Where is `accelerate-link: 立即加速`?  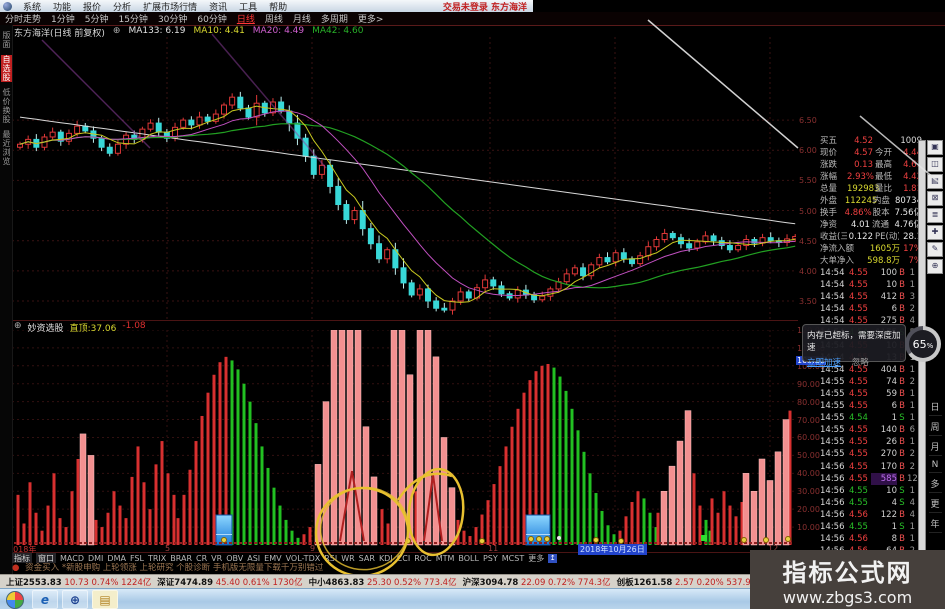
accelerate-link: 立即加速 is located at coordinates (824, 363).